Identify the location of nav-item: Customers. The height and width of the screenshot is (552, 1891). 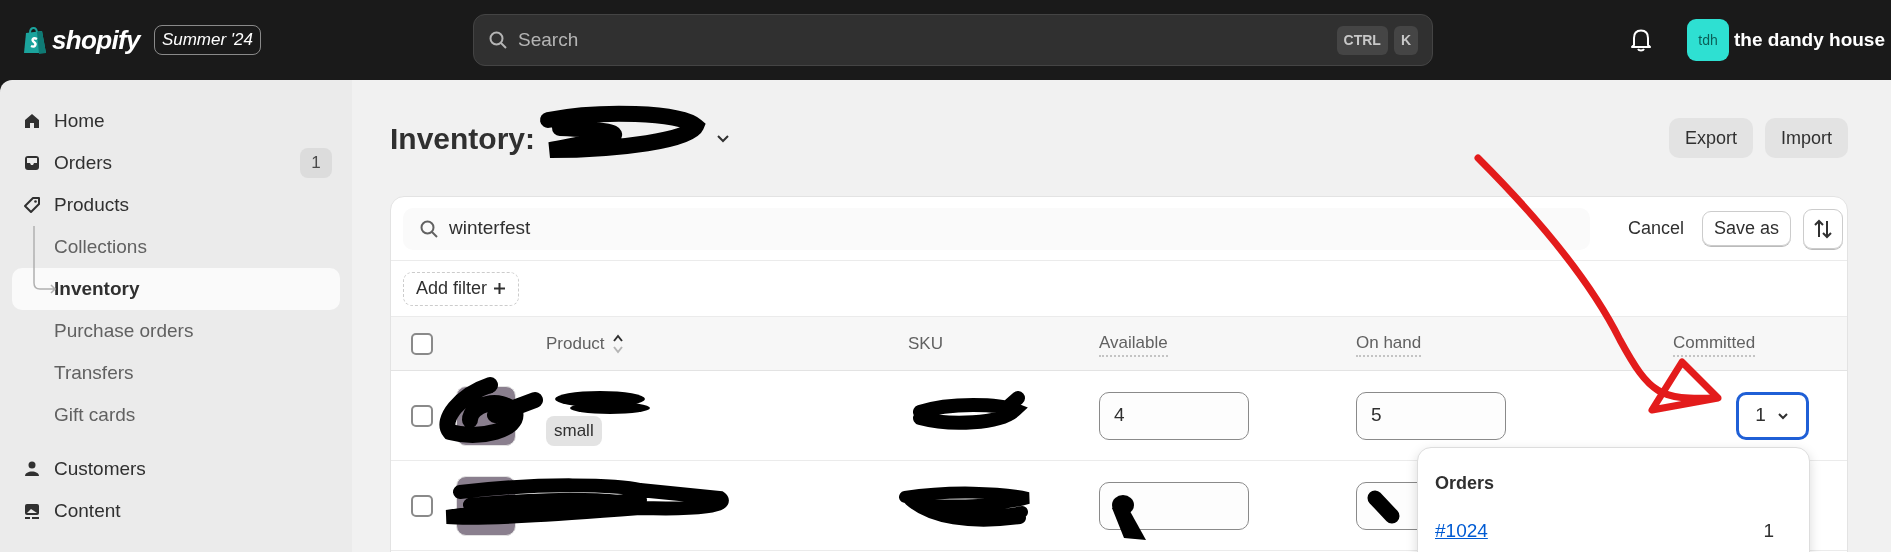
(176, 469).